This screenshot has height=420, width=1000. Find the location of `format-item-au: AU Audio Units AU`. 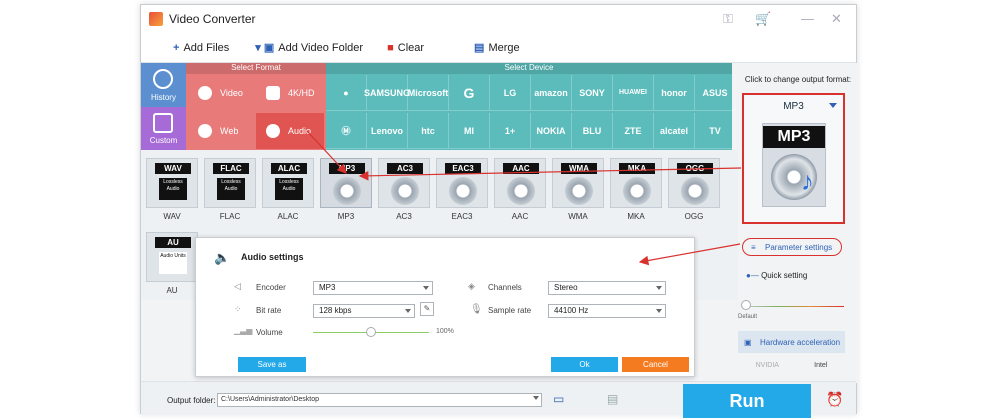

format-item-au: AU Audio Units AU is located at coordinates (172, 263).